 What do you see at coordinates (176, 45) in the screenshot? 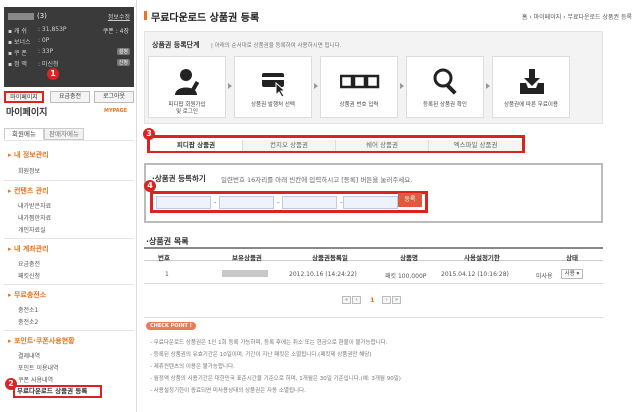
I see `steps-title: 상품권 등록단계` at bounding box center [176, 45].